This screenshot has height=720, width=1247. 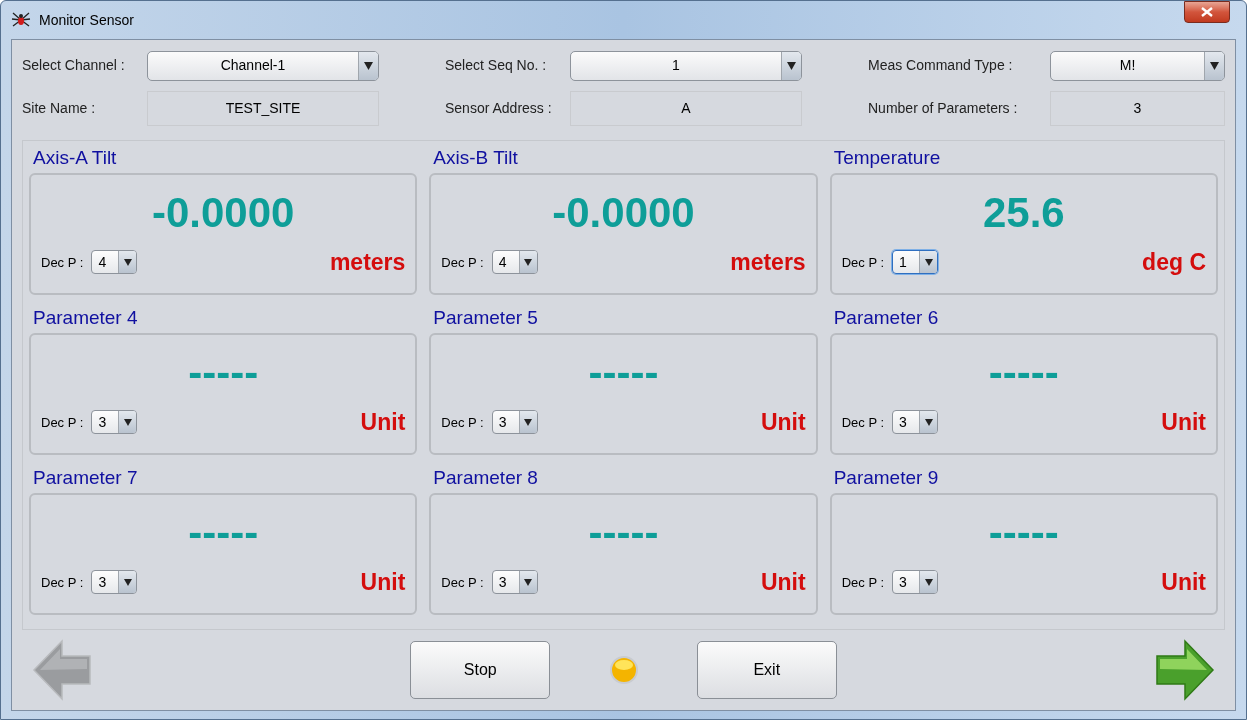 What do you see at coordinates (943, 108) in the screenshot?
I see `field-label: Number of Parameters :` at bounding box center [943, 108].